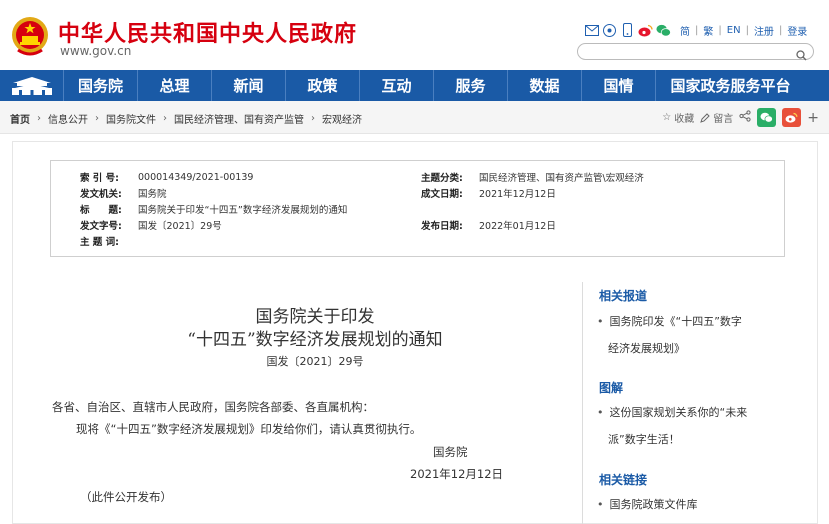 This screenshot has width=829, height=524. What do you see at coordinates (623, 480) in the screenshot?
I see `related-links-heading: 相关链接` at bounding box center [623, 480].